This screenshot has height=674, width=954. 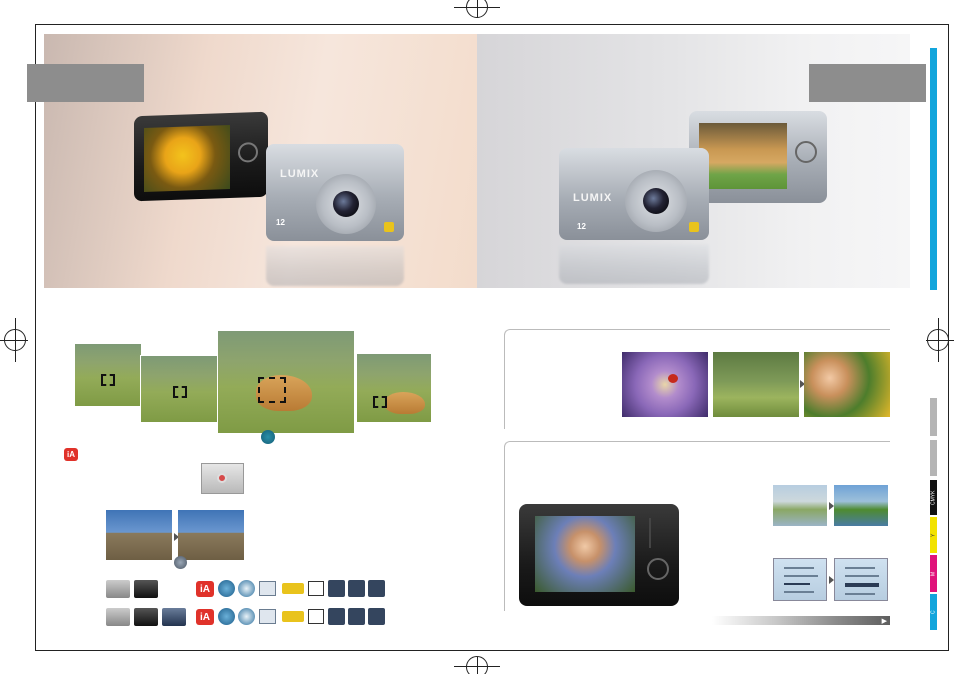 What do you see at coordinates (806, 152) in the screenshot?
I see `camera-controls-right` at bounding box center [806, 152].